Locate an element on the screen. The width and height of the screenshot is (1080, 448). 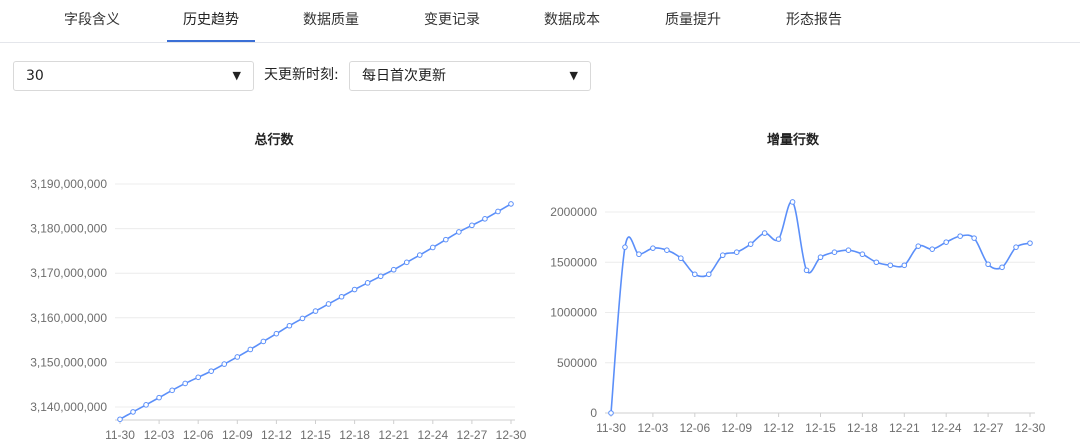
y-tick-label: 3,170,000,000 is located at coordinates (68, 273).